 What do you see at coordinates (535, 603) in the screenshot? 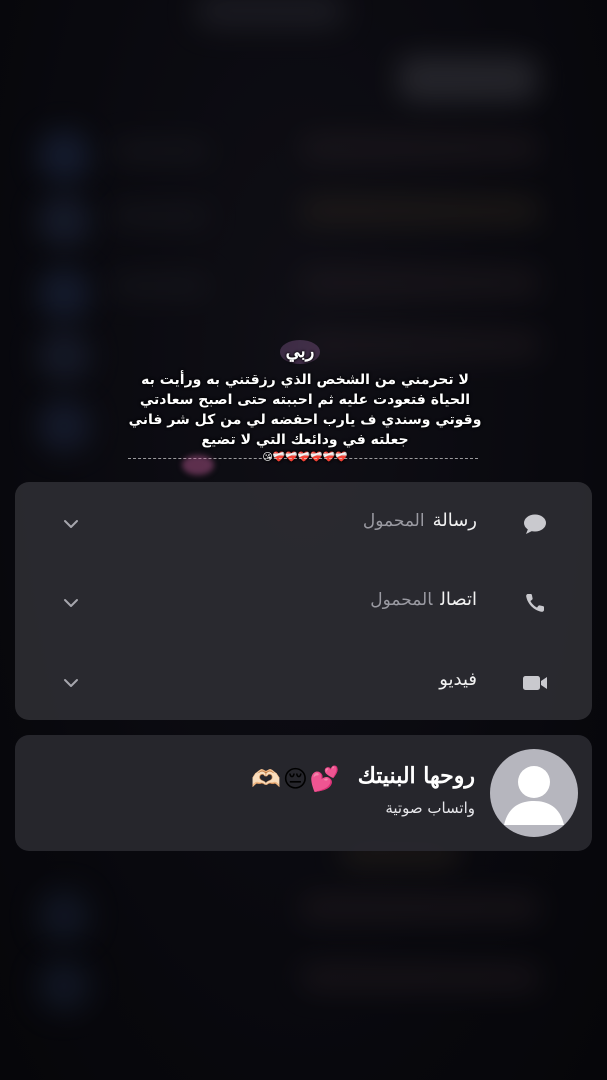
I see `phone-icon` at bounding box center [535, 603].